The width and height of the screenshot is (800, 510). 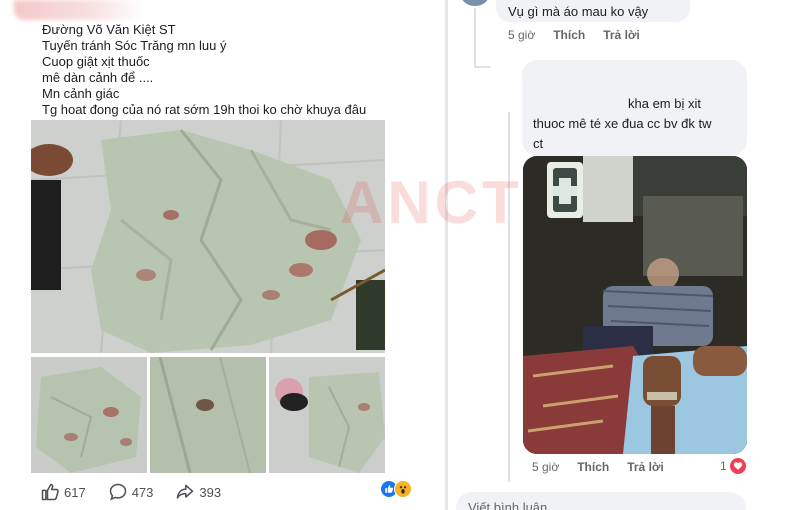 I want to click on comment-meta: 5 giờ Thích Trả lời, so click(x=583, y=35).